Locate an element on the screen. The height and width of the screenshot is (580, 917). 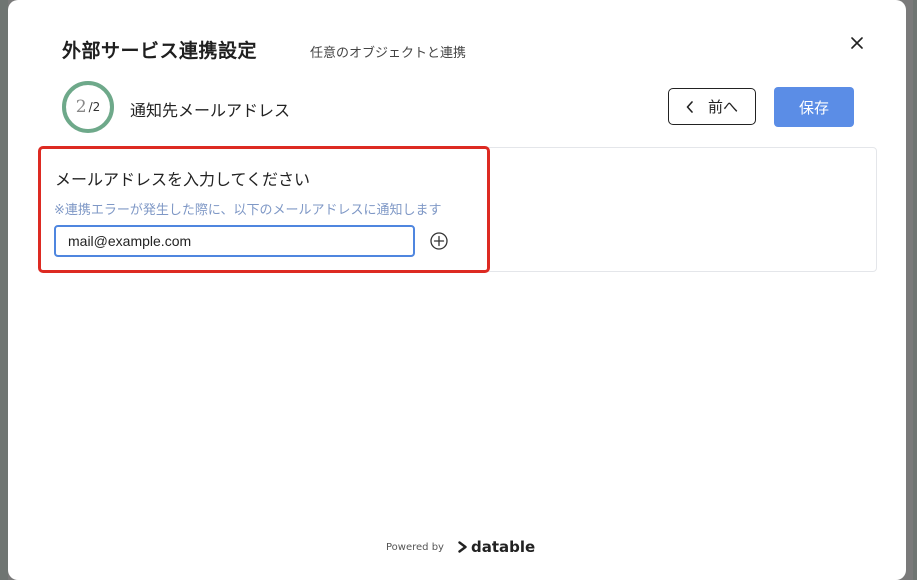
close-icon is located at coordinates (857, 43).